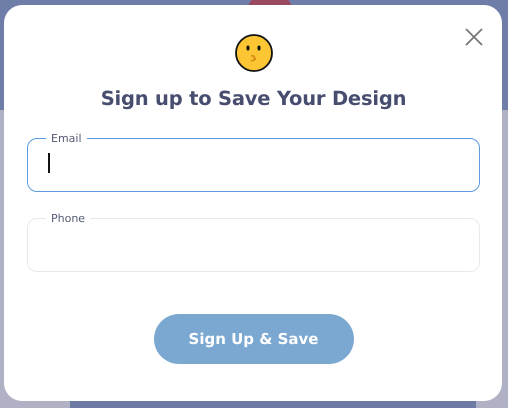 The height and width of the screenshot is (408, 508). What do you see at coordinates (474, 37) in the screenshot?
I see `close-icon` at bounding box center [474, 37].